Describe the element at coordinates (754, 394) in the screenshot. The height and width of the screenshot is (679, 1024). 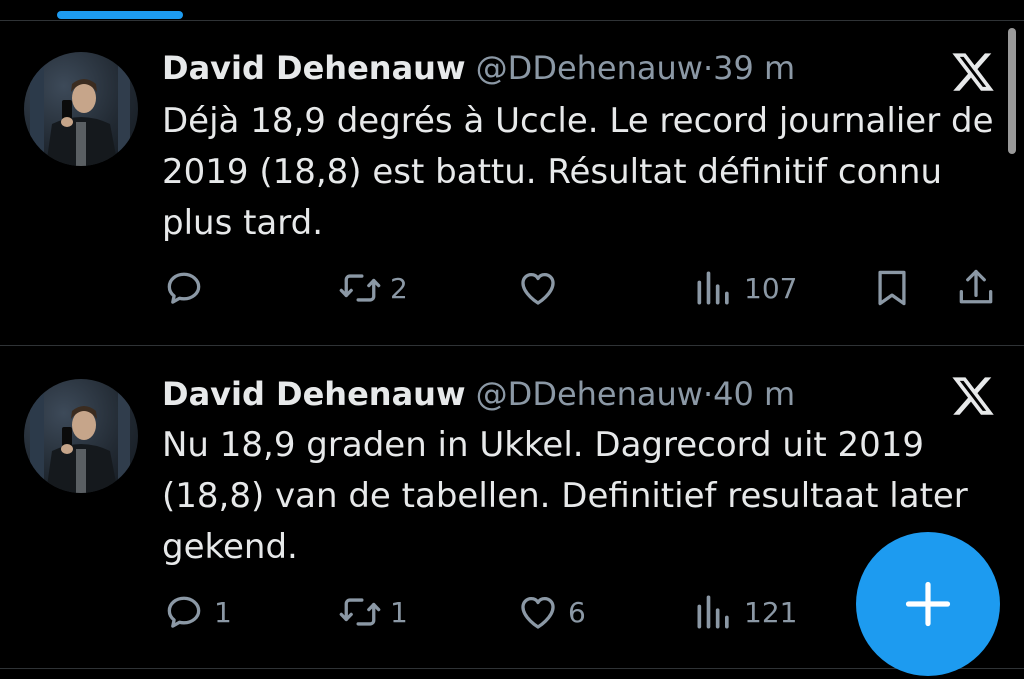
I see `timestamp: 40 m` at that location.